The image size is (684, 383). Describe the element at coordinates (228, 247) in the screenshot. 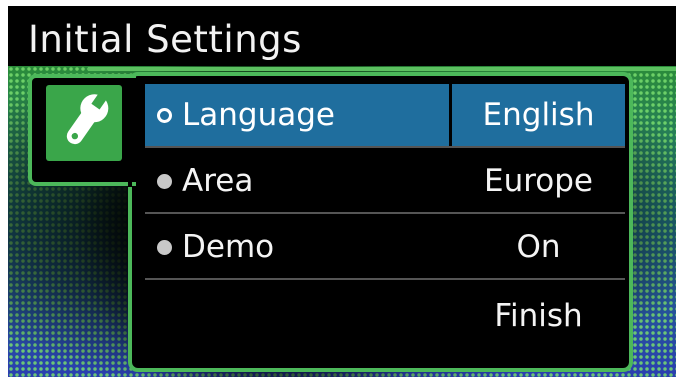

I see `setting-label: Demo` at that location.